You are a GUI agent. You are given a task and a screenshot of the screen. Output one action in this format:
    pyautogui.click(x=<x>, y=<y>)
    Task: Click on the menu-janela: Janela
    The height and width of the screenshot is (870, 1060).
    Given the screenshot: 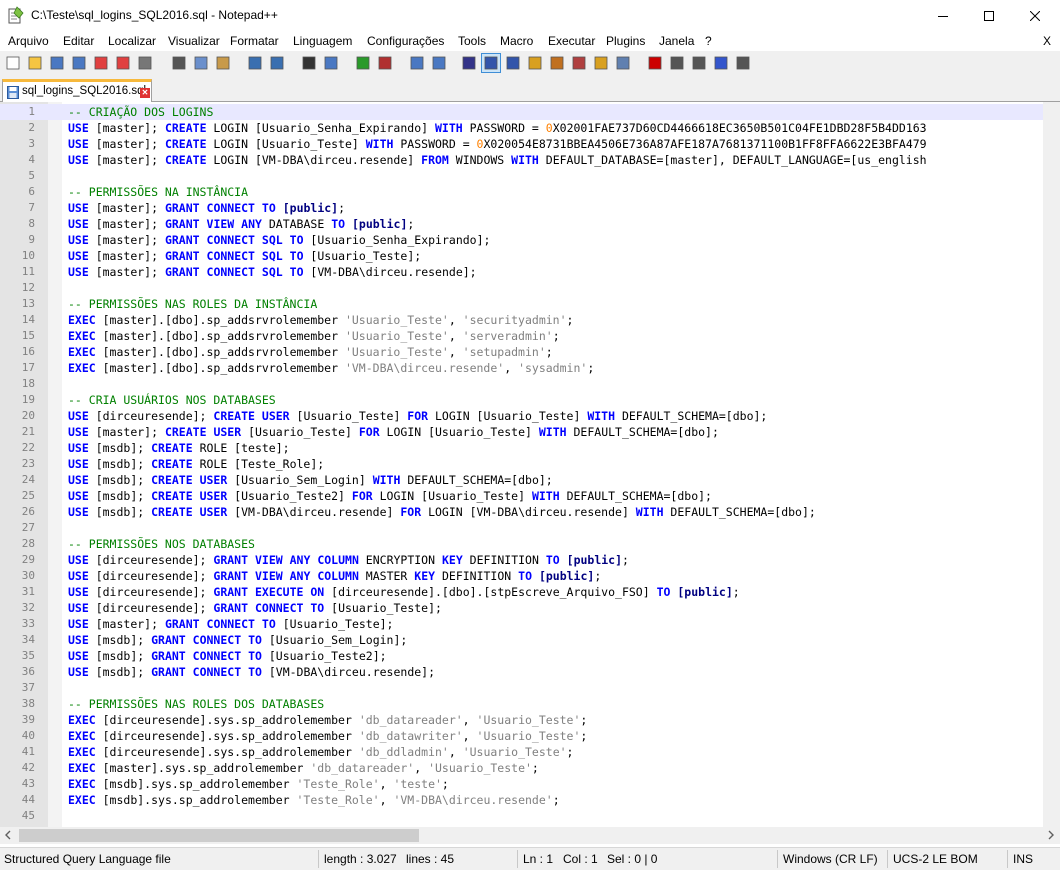 What is the action you would take?
    pyautogui.click(x=676, y=41)
    